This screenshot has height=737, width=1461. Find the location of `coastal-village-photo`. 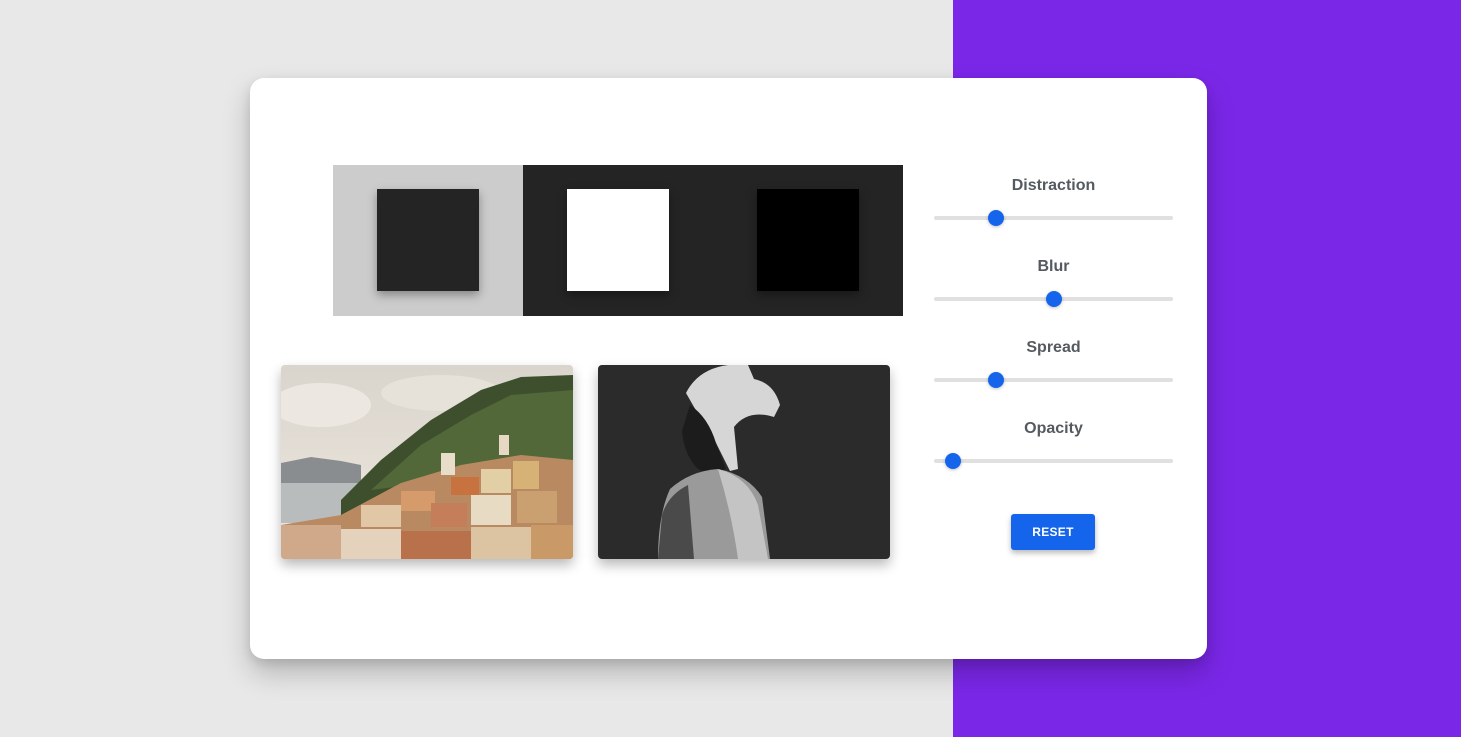

coastal-village-photo is located at coordinates (427, 462).